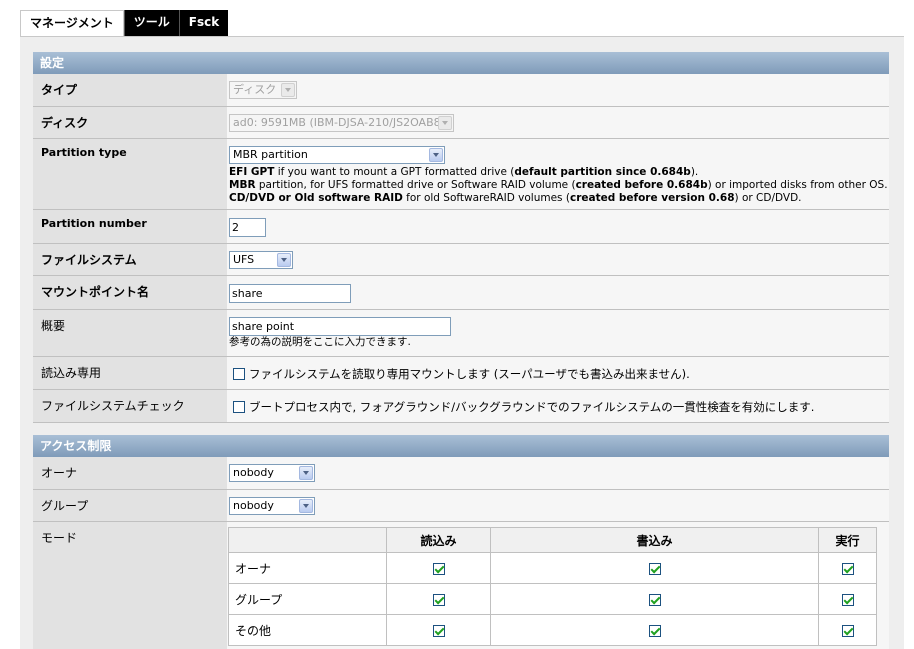 This screenshot has width=914, height=649. What do you see at coordinates (151, 23) in the screenshot?
I see `tab-tools: ツール` at bounding box center [151, 23].